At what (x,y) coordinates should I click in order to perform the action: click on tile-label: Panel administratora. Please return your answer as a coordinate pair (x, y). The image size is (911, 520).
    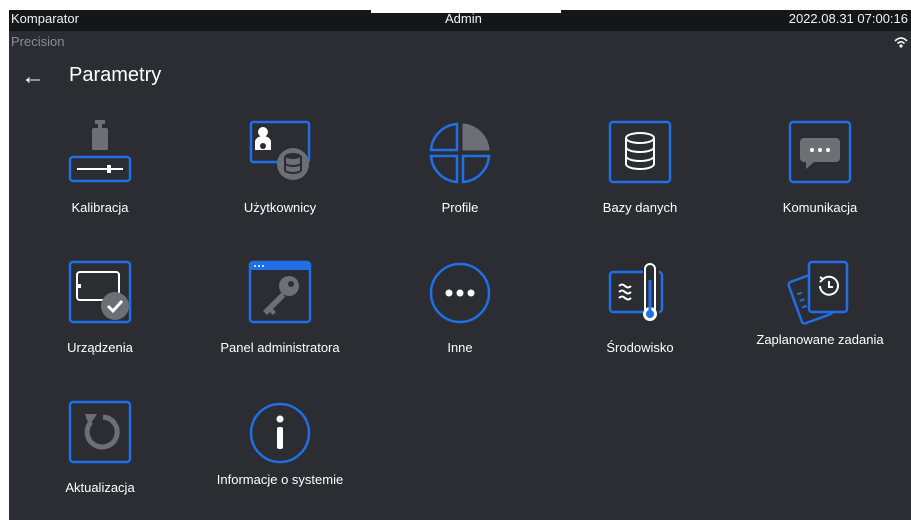
    Looking at the image, I should click on (280, 347).